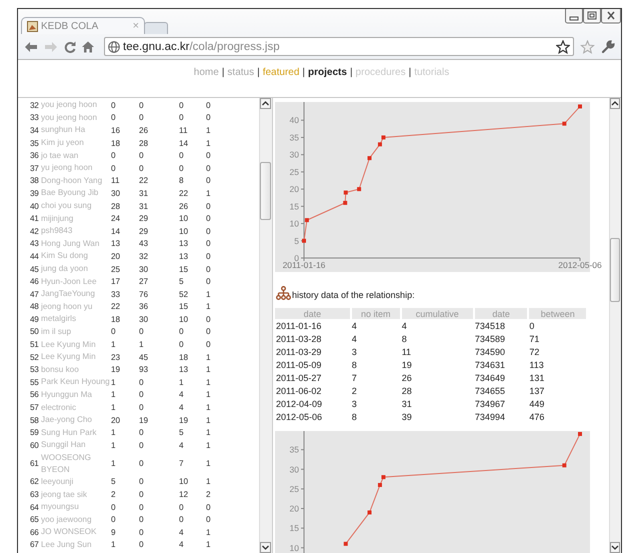  What do you see at coordinates (88, 46) in the screenshot?
I see `home-icon` at bounding box center [88, 46].